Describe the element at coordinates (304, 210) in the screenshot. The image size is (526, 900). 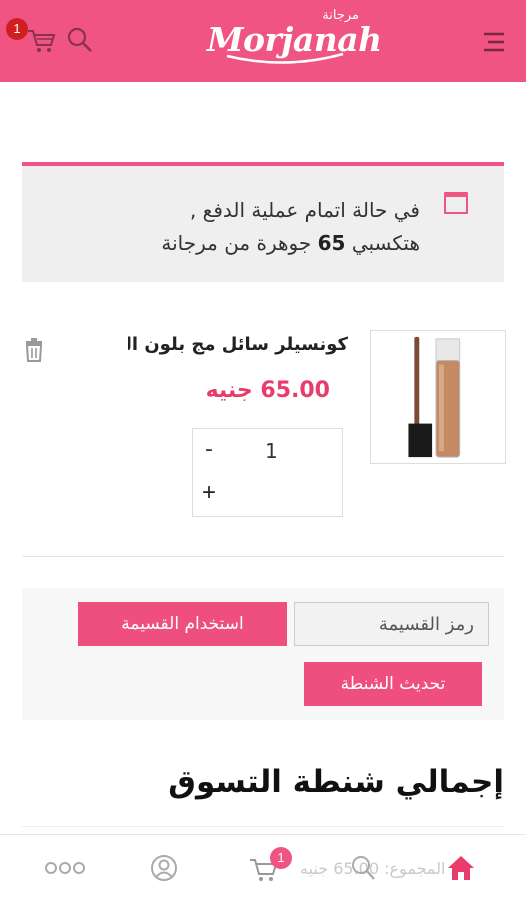
I see `reward-line-1: في حالة اتمام عملية الدفع ,` at that location.